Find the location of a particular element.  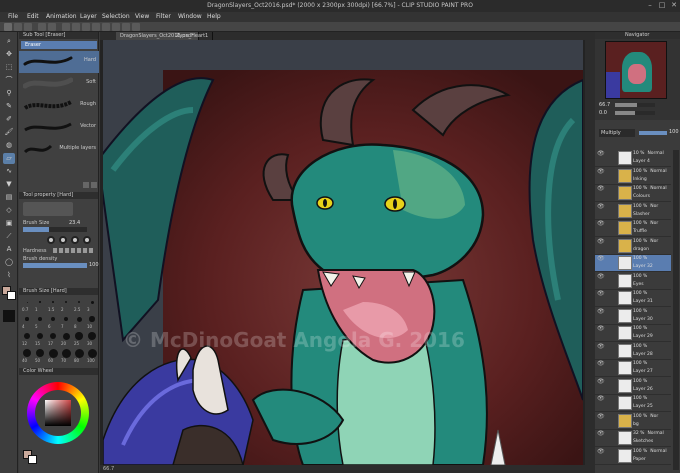

close-icon: ✕ is located at coordinates (674, 5).